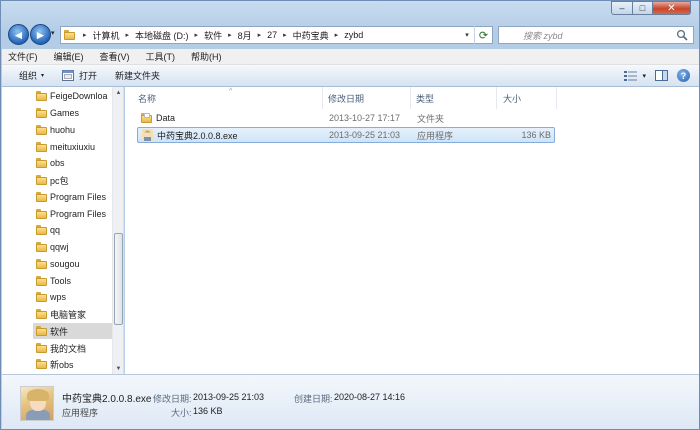 The height and width of the screenshot is (430, 700). What do you see at coordinates (181, 413) in the screenshot?
I see `details-size-label: 大小:` at bounding box center [181, 413].